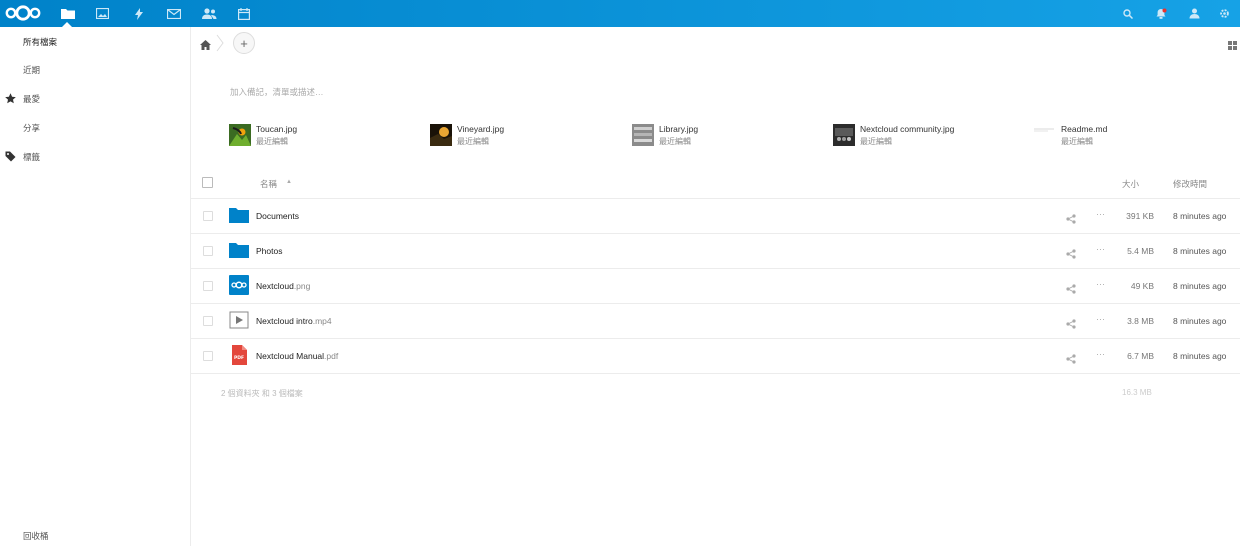 The width and height of the screenshot is (1240, 546). What do you see at coordinates (1130, 184) in the screenshot?
I see `column-header-size: 大小` at bounding box center [1130, 184].